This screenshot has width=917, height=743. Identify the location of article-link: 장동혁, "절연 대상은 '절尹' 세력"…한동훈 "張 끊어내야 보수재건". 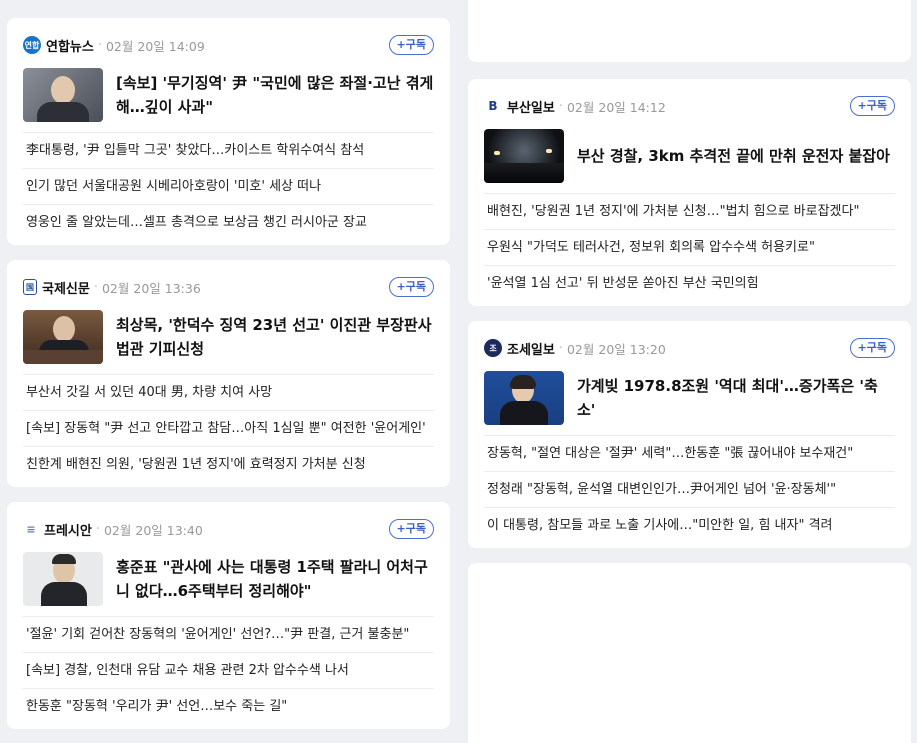
(689, 453).